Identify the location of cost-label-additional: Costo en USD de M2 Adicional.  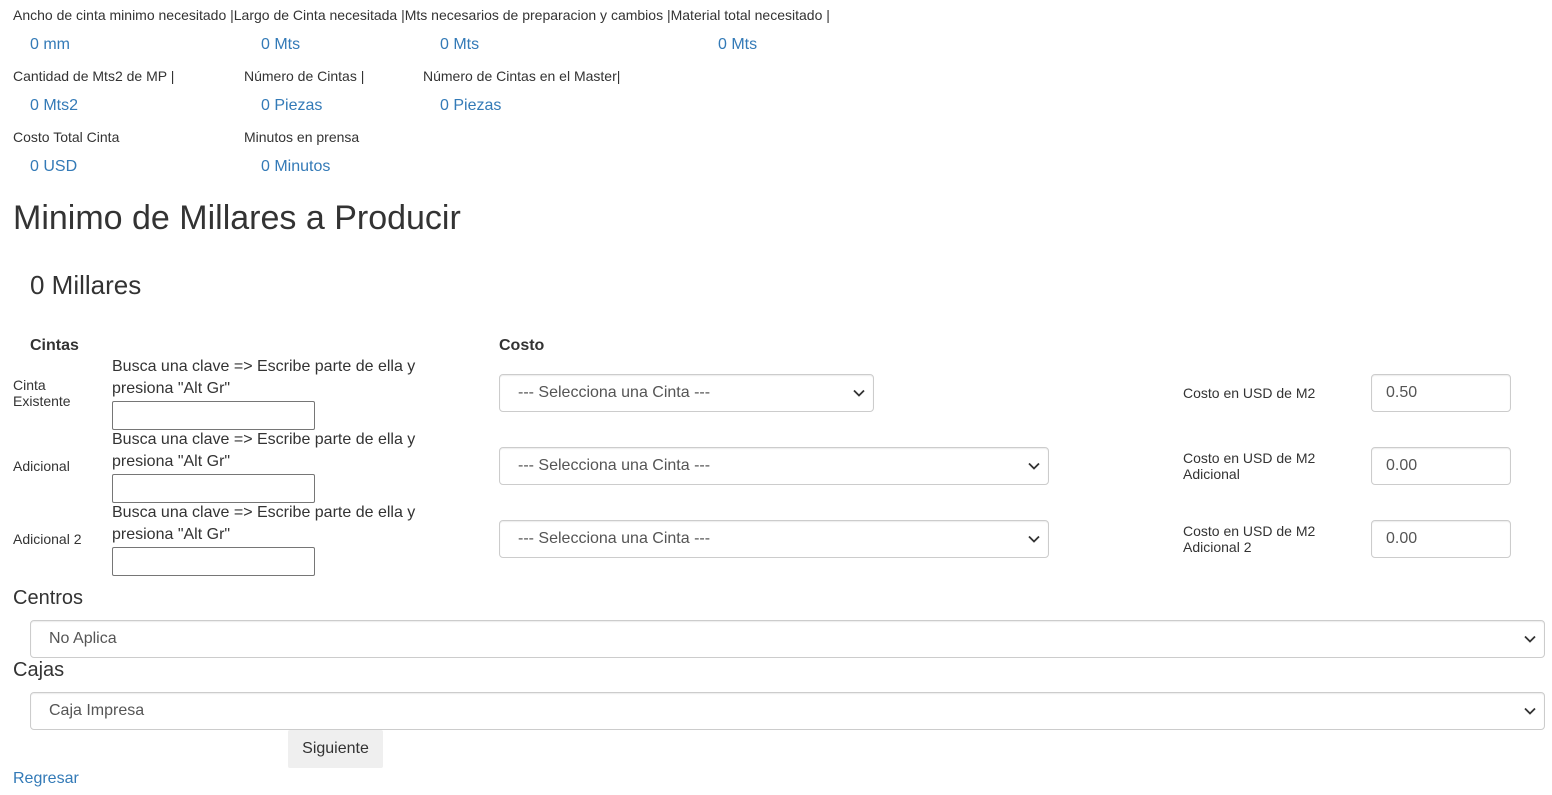
(1249, 466).